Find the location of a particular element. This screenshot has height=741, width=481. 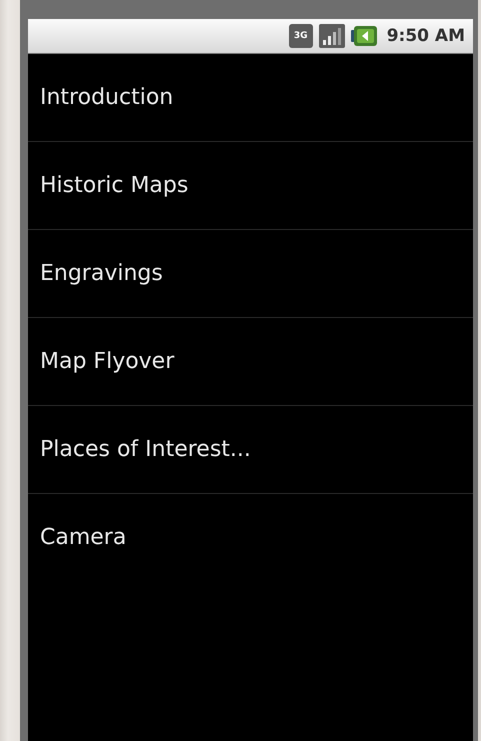

menu-item: Map Flyover is located at coordinates (250, 361).